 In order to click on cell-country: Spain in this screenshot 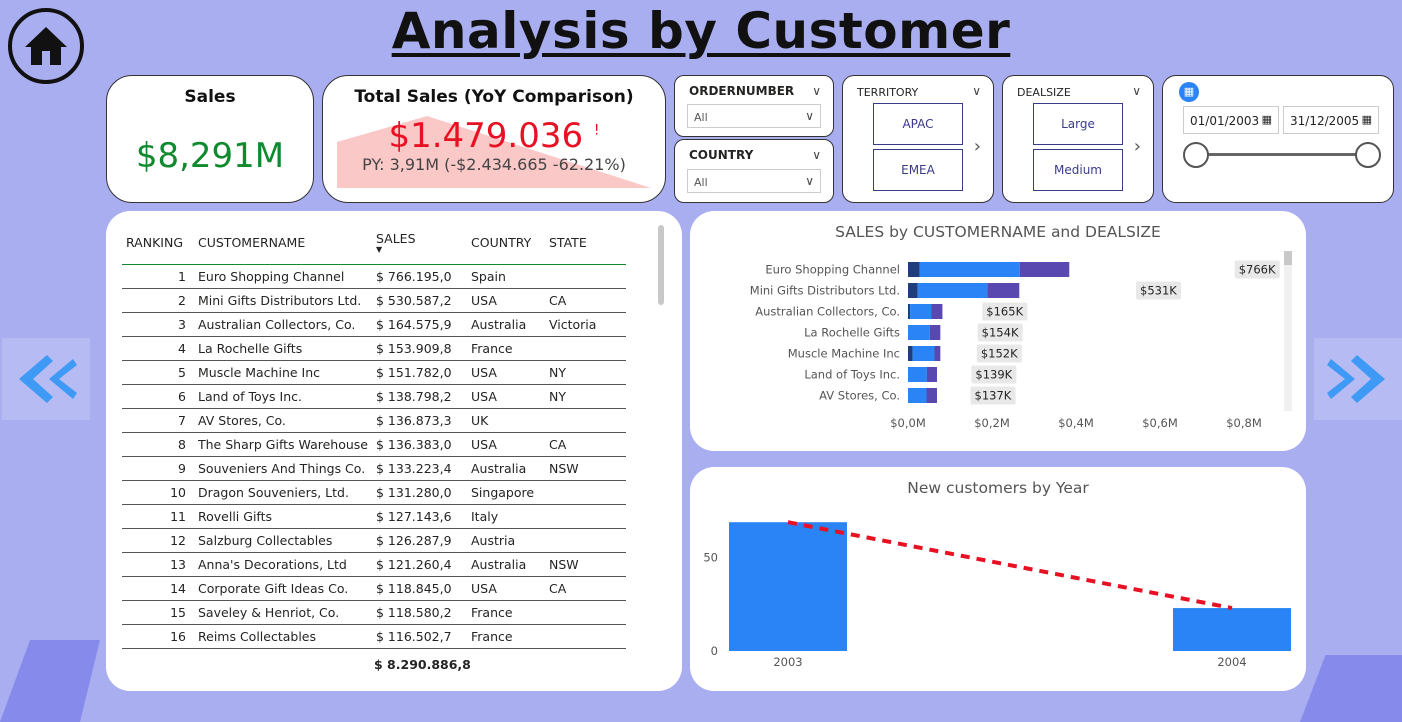, I will do `click(506, 276)`.